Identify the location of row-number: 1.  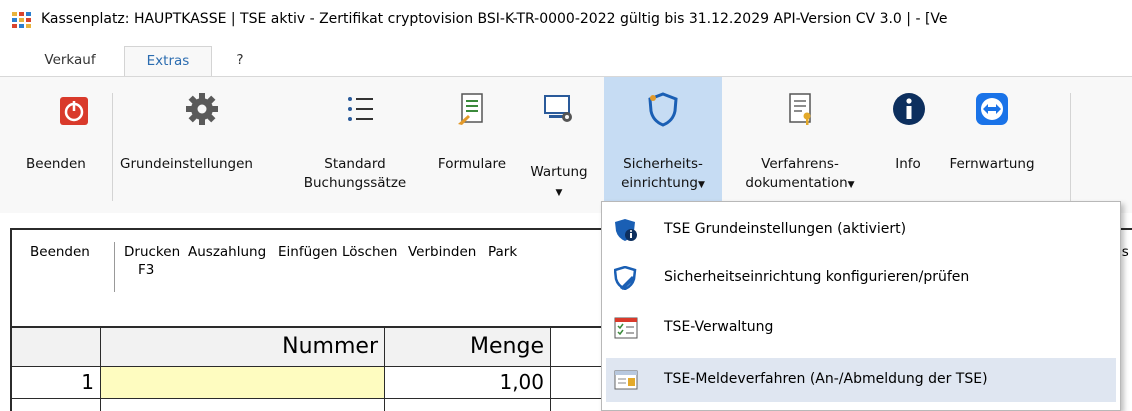
(87, 382).